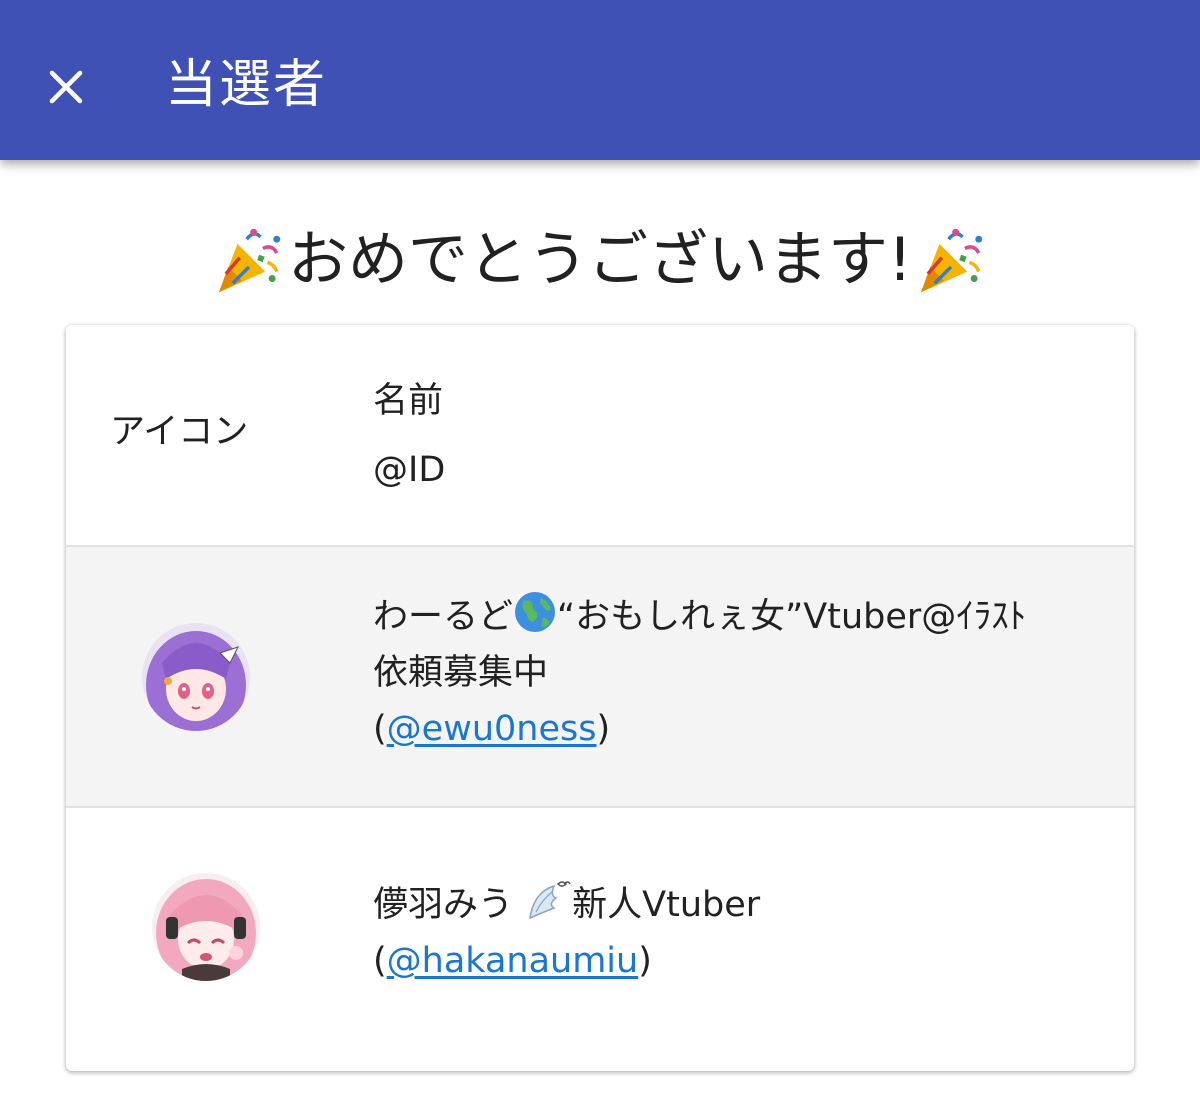 The width and height of the screenshot is (1200, 1100). I want to click on column-header-icon: アイコン, so click(179, 432).